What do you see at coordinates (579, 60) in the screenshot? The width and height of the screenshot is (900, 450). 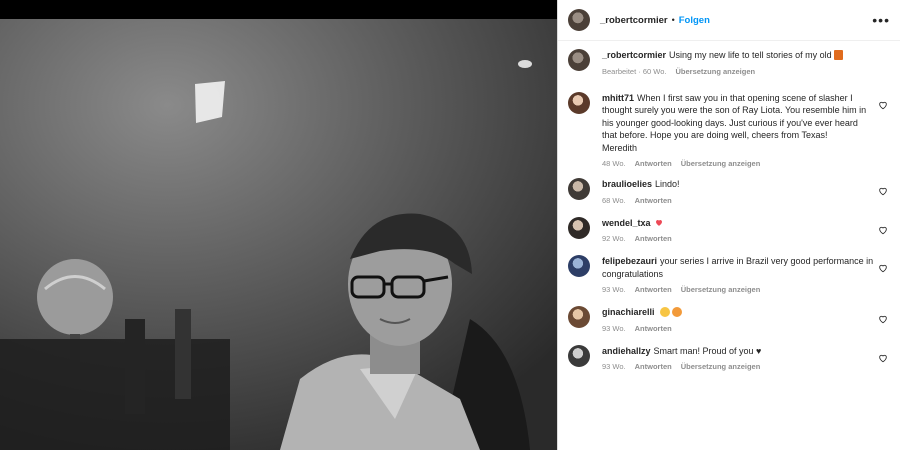 I see `caption-author-avatar` at bounding box center [579, 60].